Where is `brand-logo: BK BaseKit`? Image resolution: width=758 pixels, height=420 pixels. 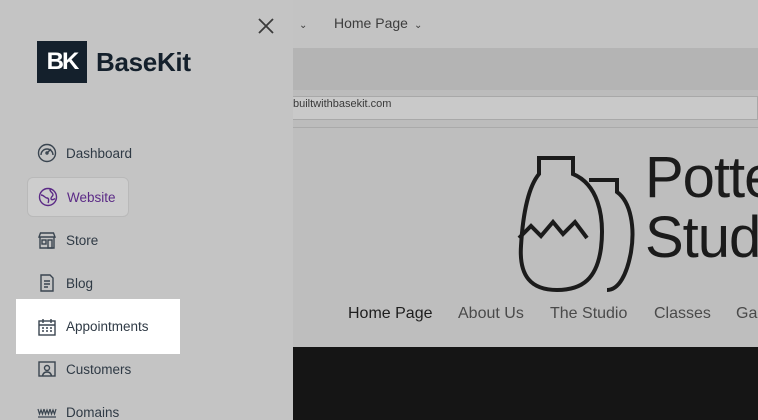
brand-logo: BK BaseKit is located at coordinates (114, 62).